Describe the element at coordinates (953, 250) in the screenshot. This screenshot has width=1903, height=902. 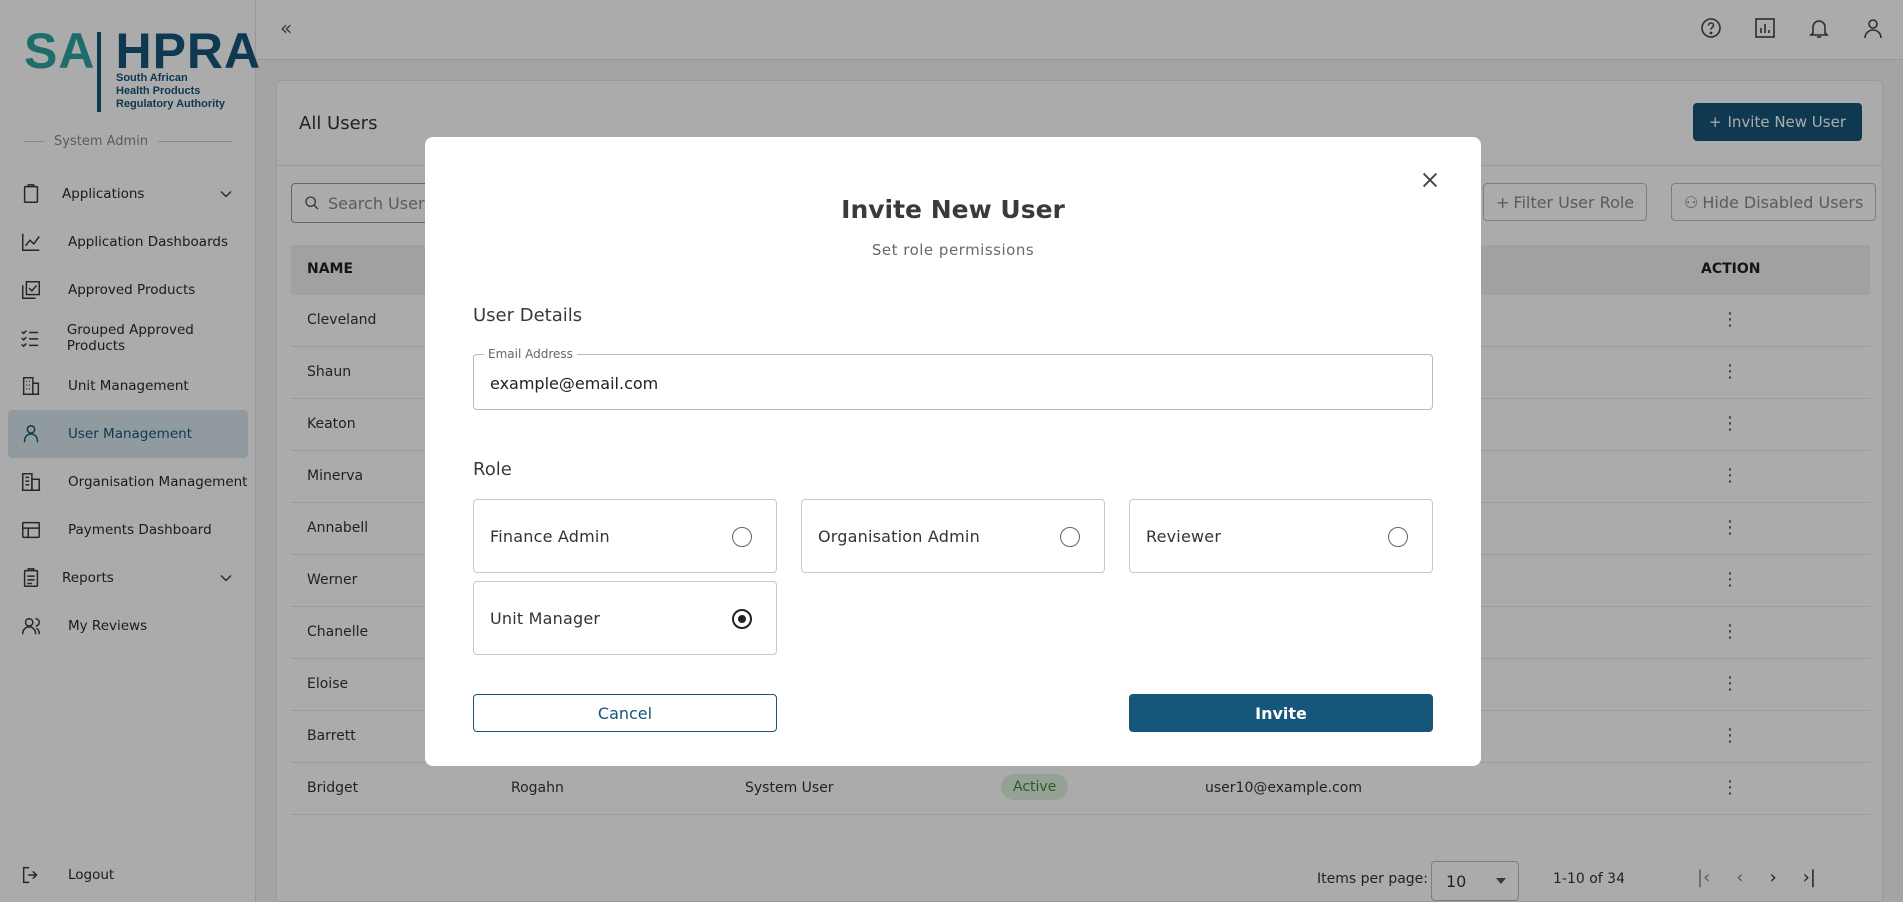
I see `dialog-subtitle: Set role permissions` at that location.